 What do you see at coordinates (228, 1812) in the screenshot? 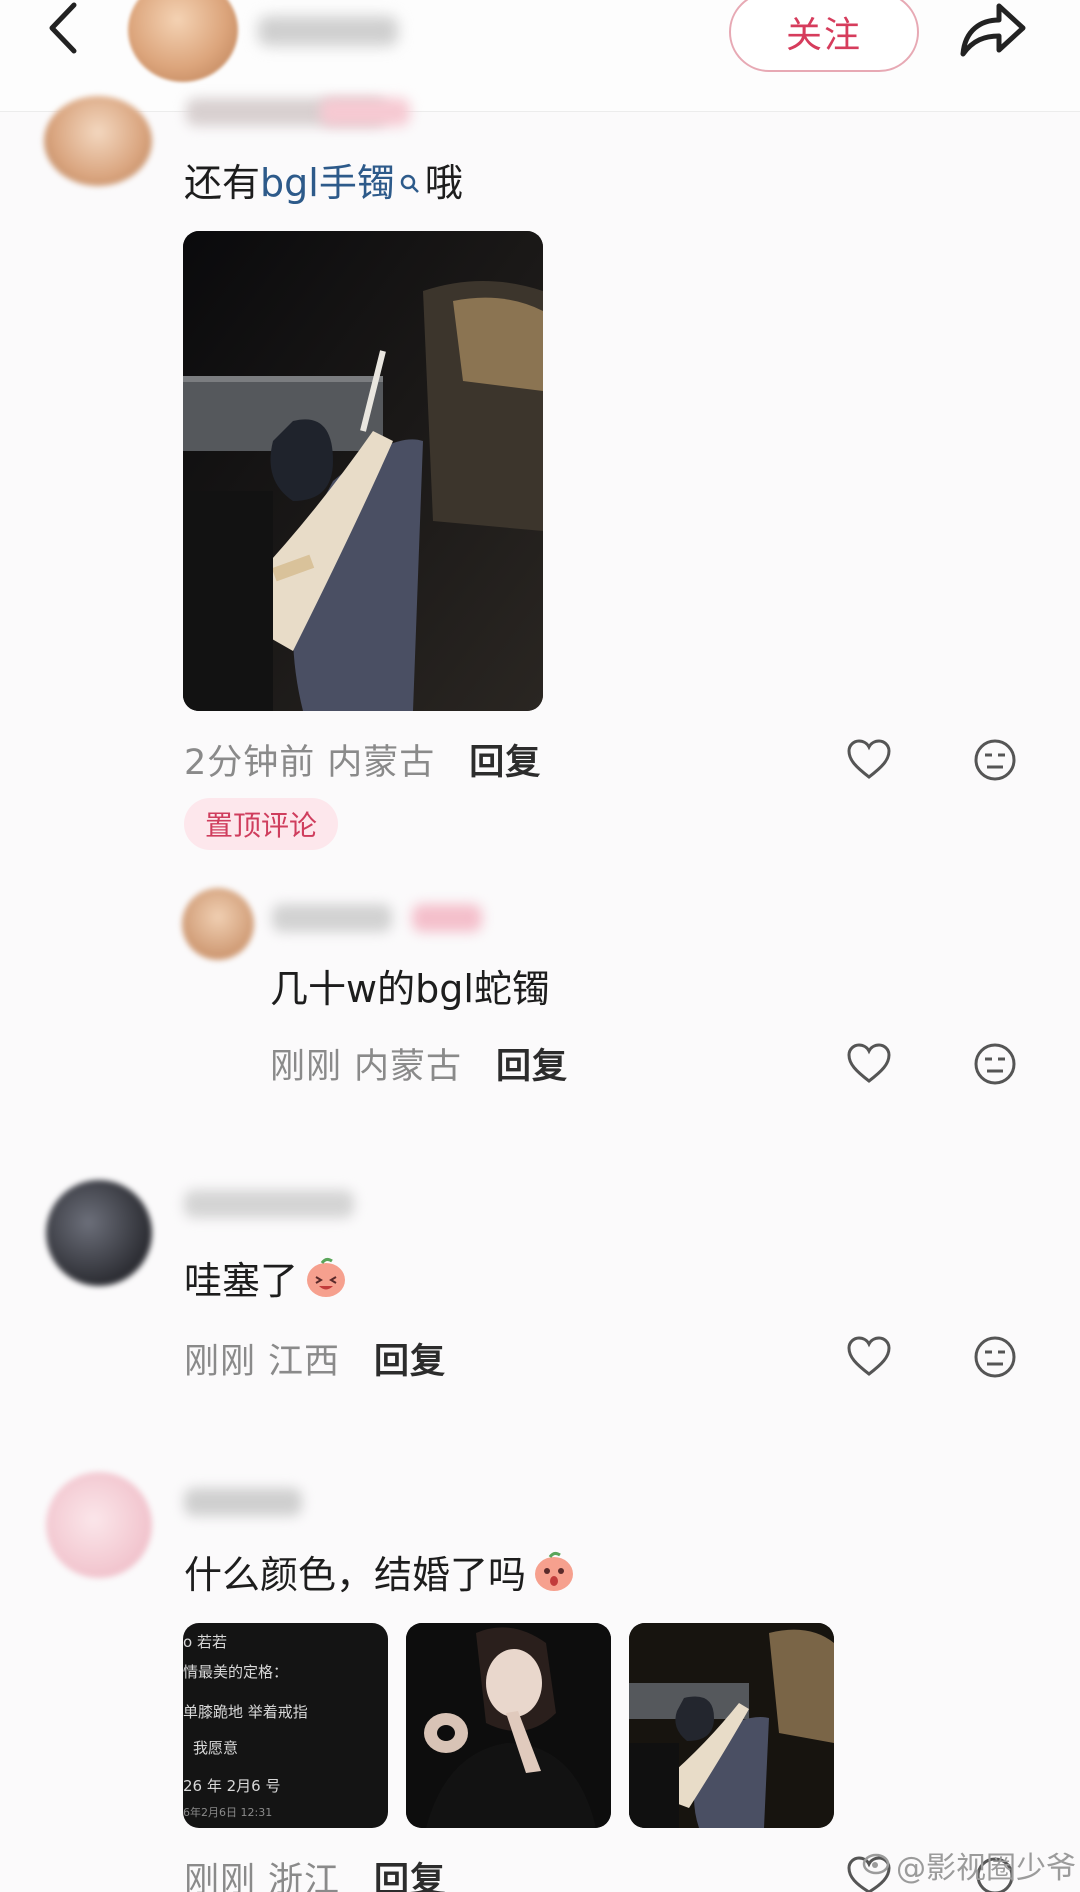
I see `screenshot-line: 6年2月6日 12:31` at bounding box center [228, 1812].